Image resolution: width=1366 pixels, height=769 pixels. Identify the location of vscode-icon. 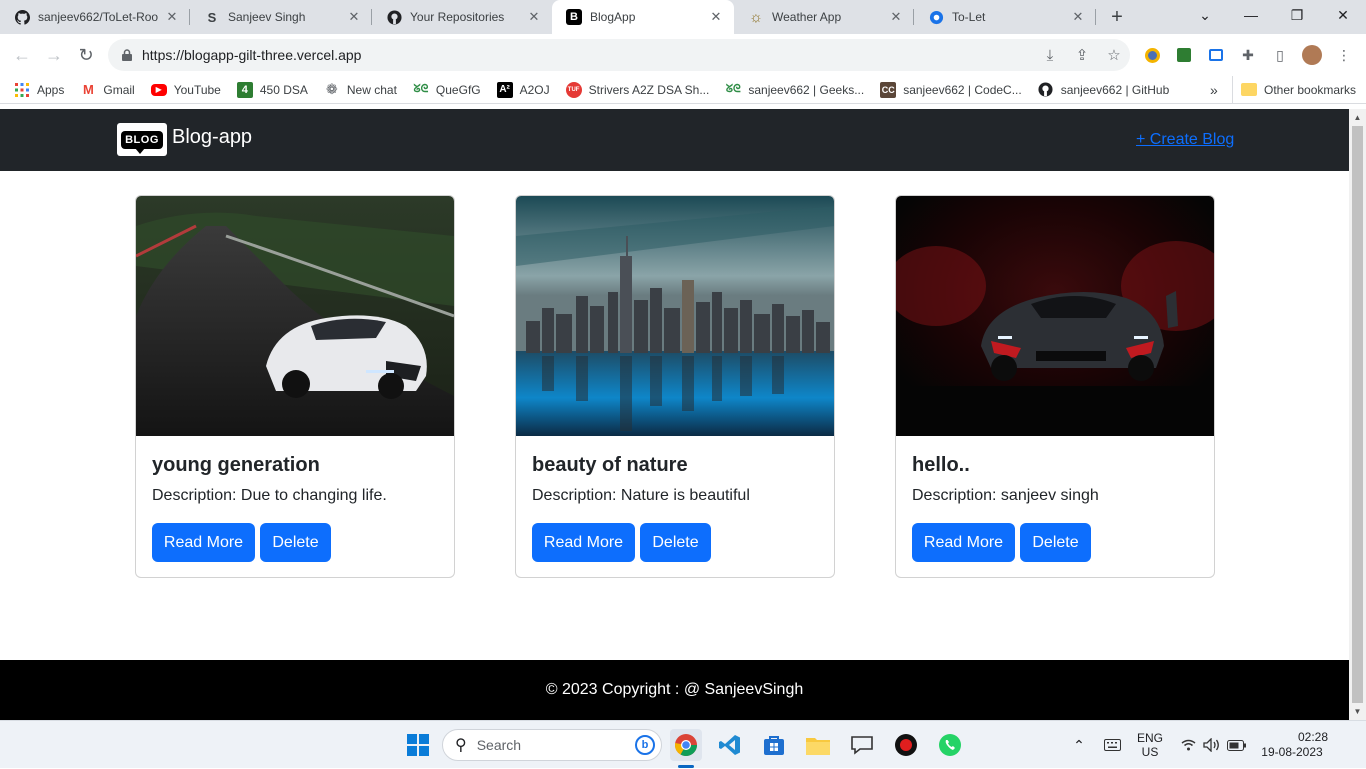
(730, 745).